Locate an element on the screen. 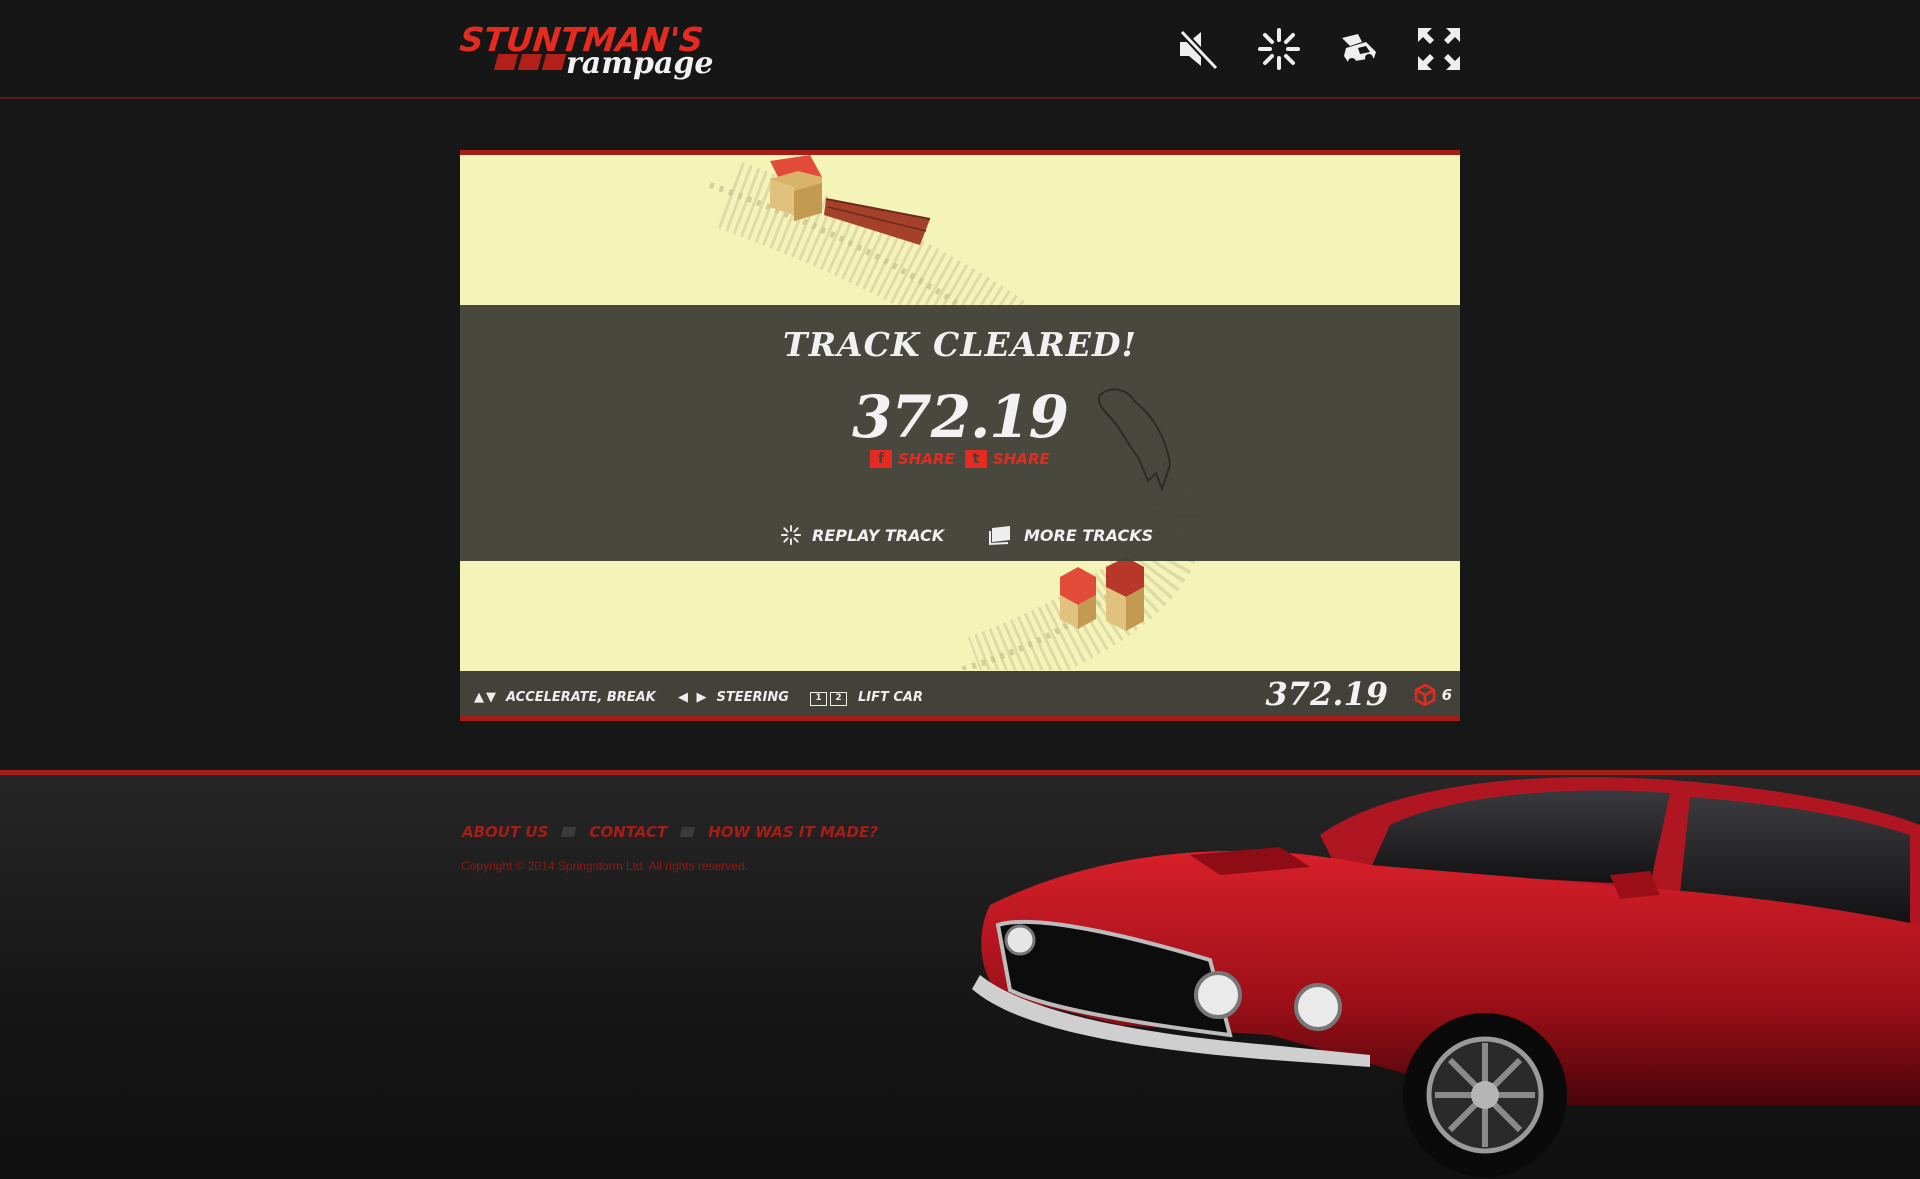  replay-track-button: REPLAY TRACK is located at coordinates (862, 535).